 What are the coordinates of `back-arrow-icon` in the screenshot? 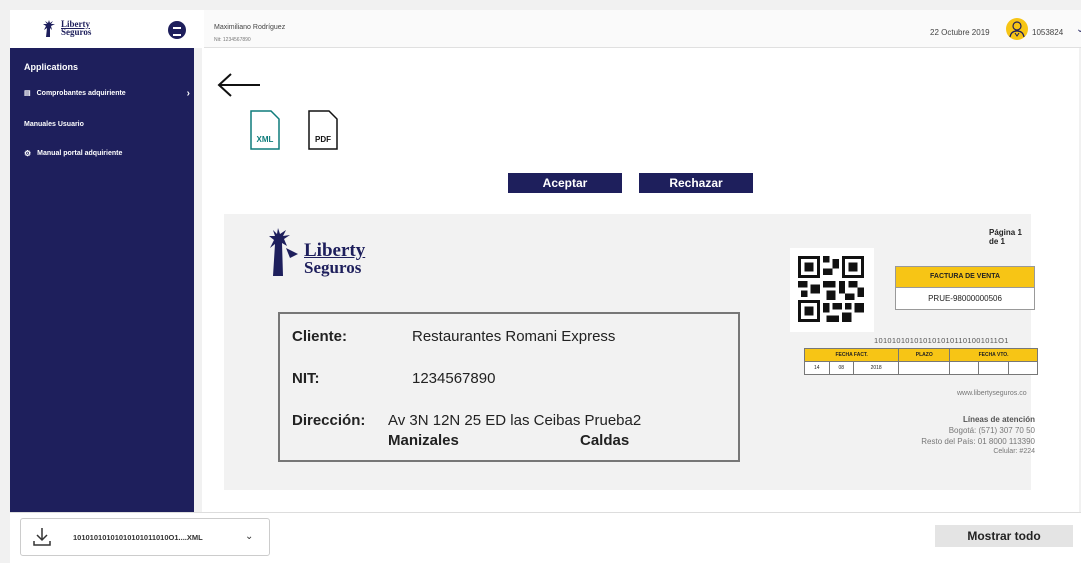 It's located at (239, 85).